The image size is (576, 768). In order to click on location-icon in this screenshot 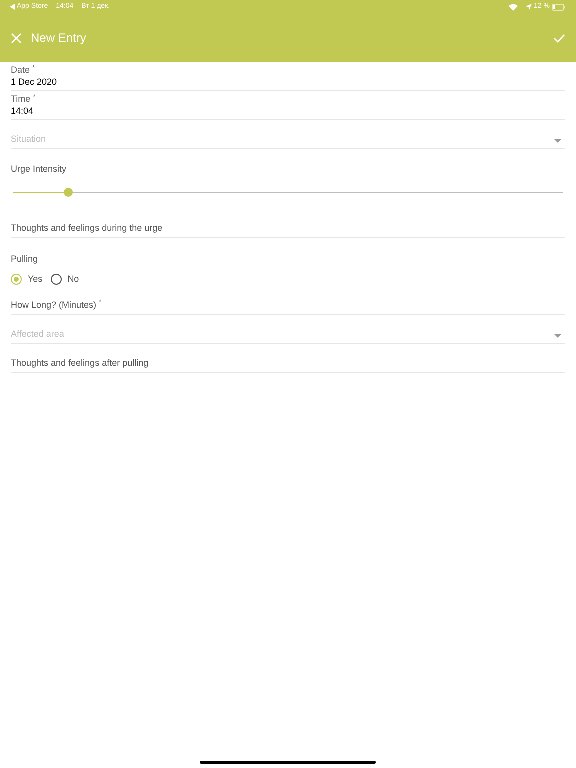, I will do `click(529, 7)`.